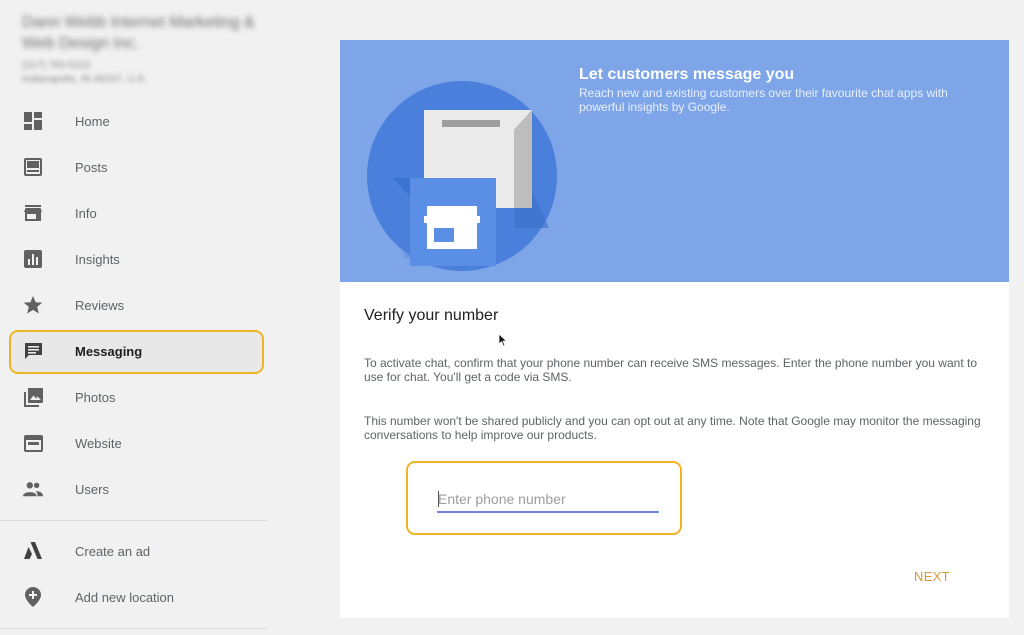 This screenshot has width=1024, height=635. I want to click on sidebar-item-label: Posts, so click(91, 167).